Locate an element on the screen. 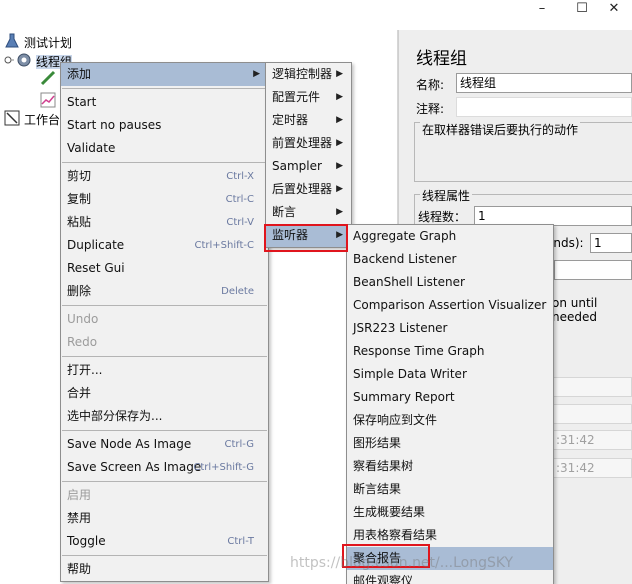 The image size is (632, 584). tree-node-listener is located at coordinates (50, 101).